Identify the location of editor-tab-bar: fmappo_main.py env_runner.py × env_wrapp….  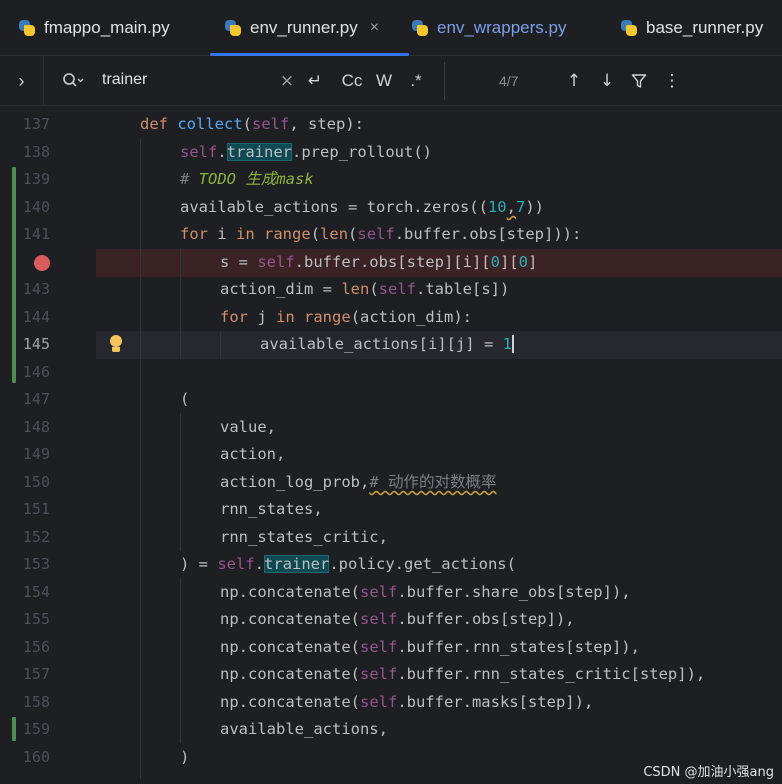
(391, 28).